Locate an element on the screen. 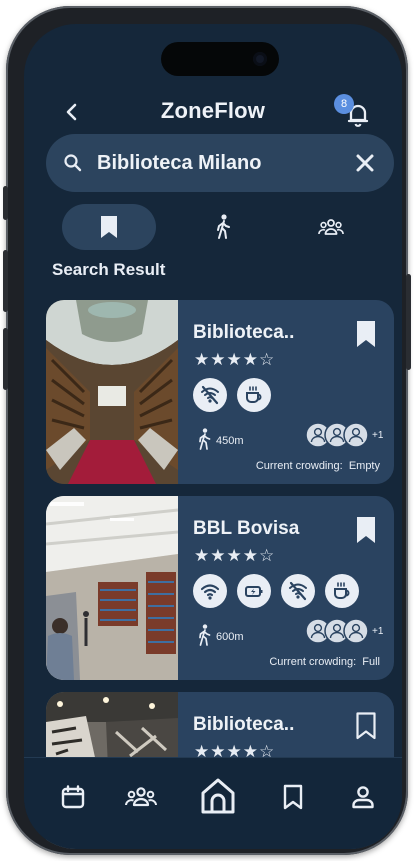 This screenshot has height=861, width=414. charging-icon is located at coordinates (254, 591).